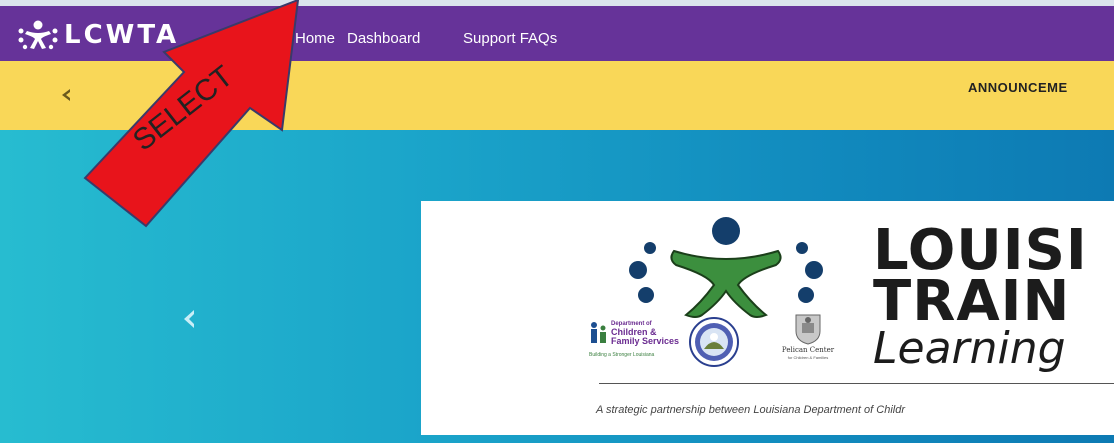 The image size is (1114, 443). What do you see at coordinates (189, 319) in the screenshot?
I see `carousel-prev-chevron-icon` at bounding box center [189, 319].